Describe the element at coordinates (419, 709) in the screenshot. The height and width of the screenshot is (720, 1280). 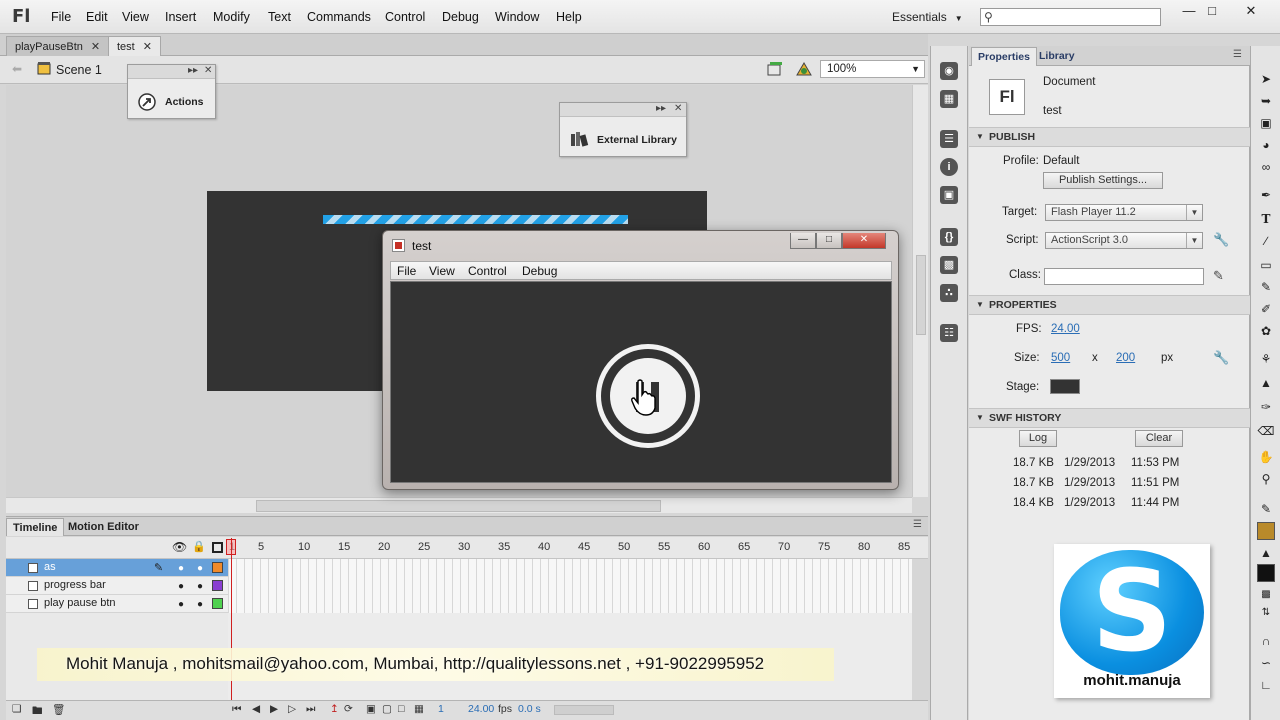
I see `markers-icon: ▦` at that location.